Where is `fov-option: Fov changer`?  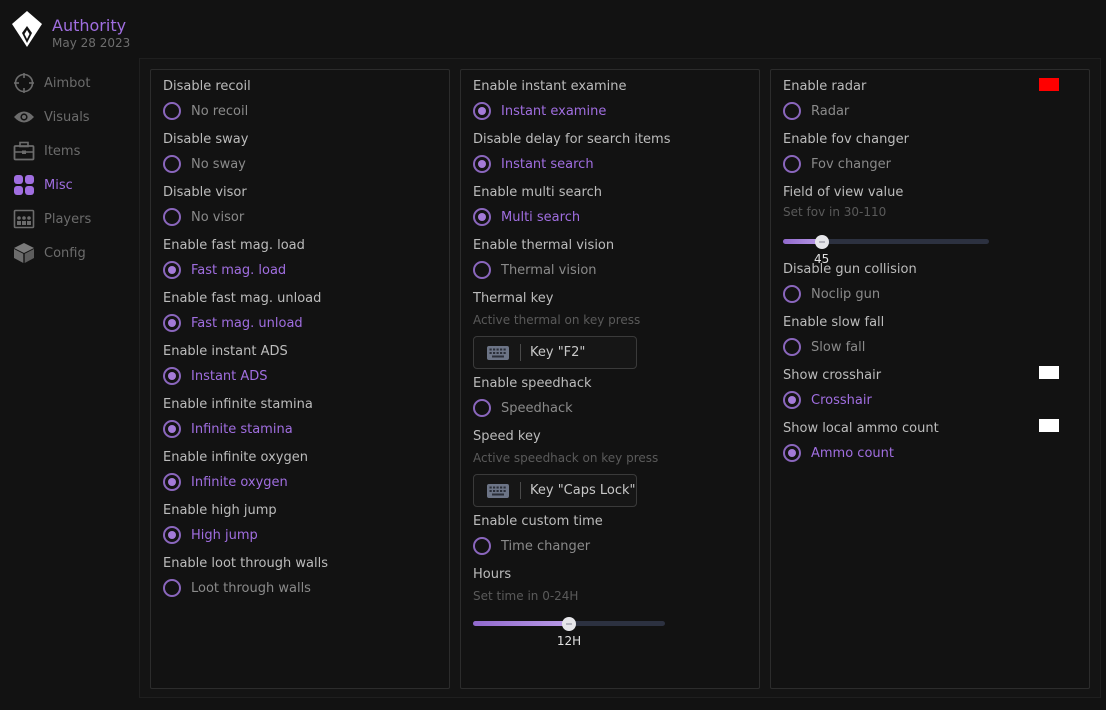
fov-option: Fov changer is located at coordinates (837, 164).